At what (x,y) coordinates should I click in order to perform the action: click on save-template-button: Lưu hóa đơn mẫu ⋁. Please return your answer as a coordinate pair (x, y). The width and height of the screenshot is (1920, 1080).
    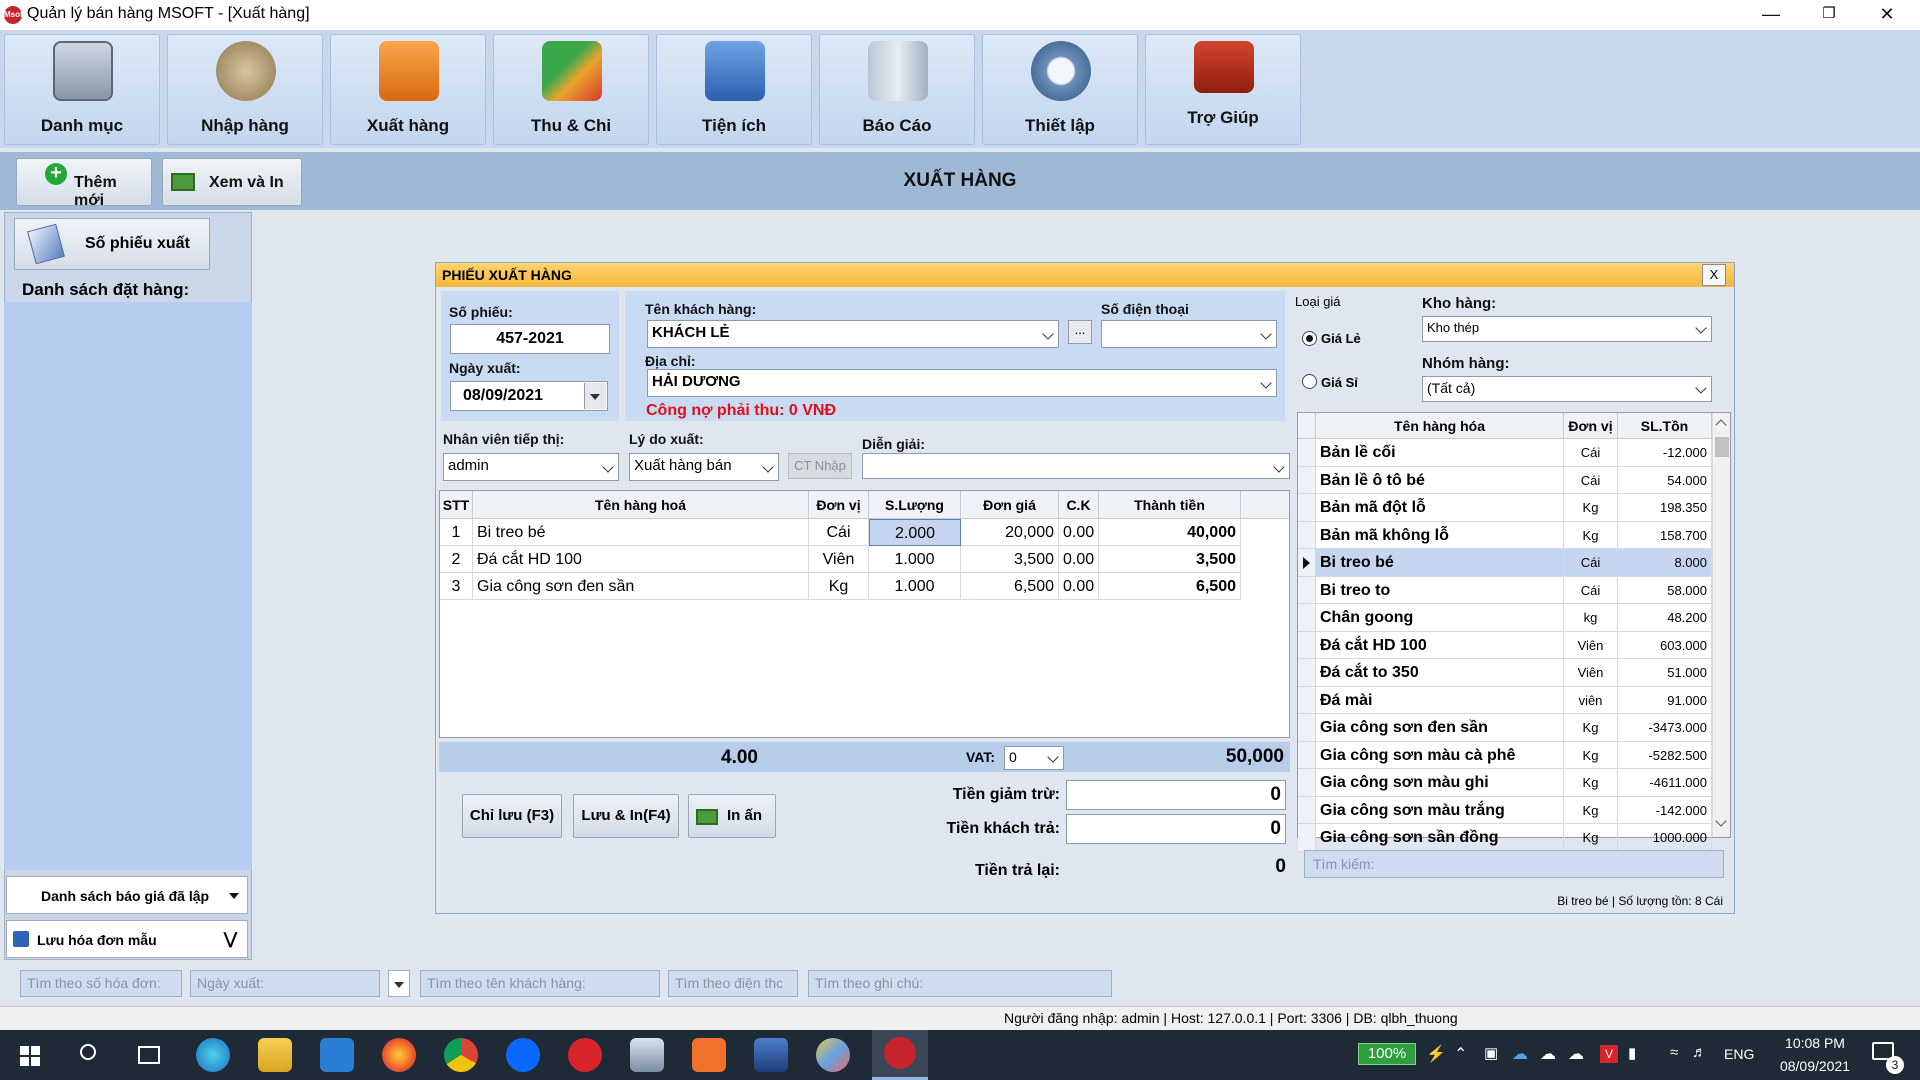
    Looking at the image, I should click on (127, 939).